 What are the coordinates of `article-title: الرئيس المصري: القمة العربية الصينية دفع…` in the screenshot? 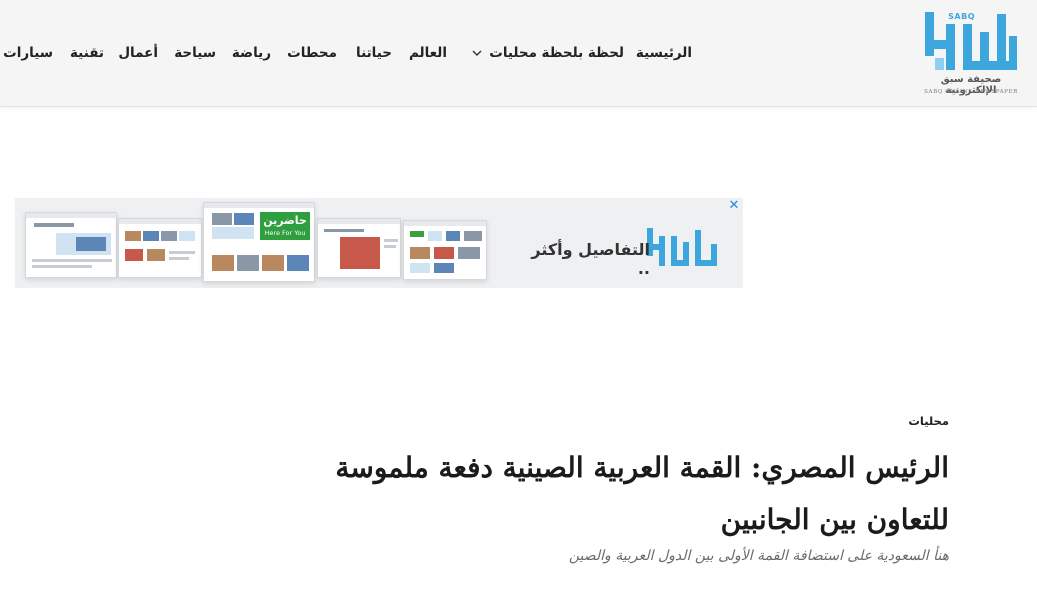 It's located at (599, 494).